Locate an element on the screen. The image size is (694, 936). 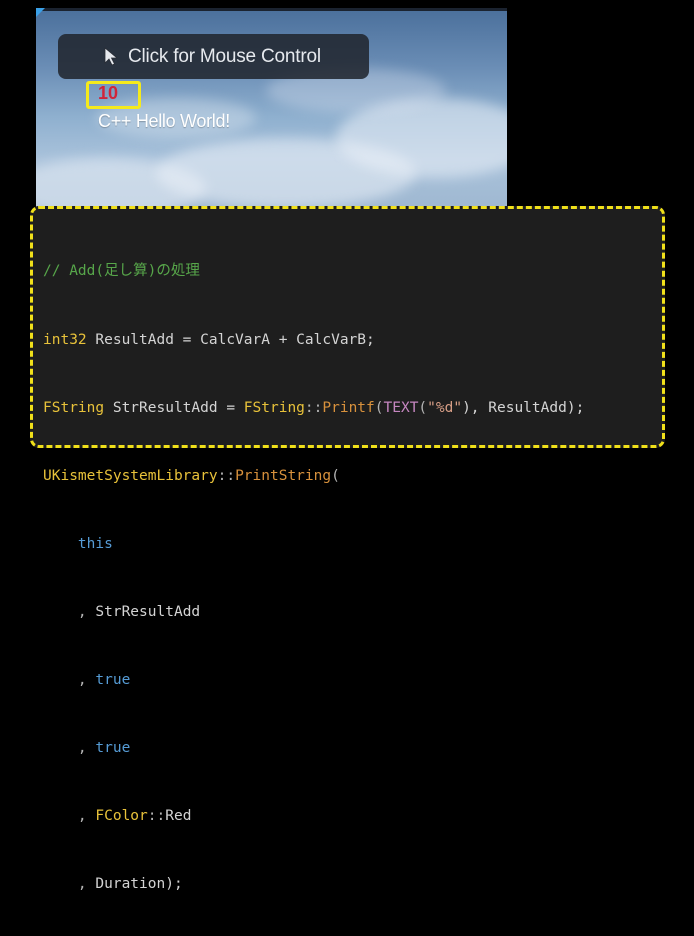
viewport-corner-marker is located at coordinates (40, 12).